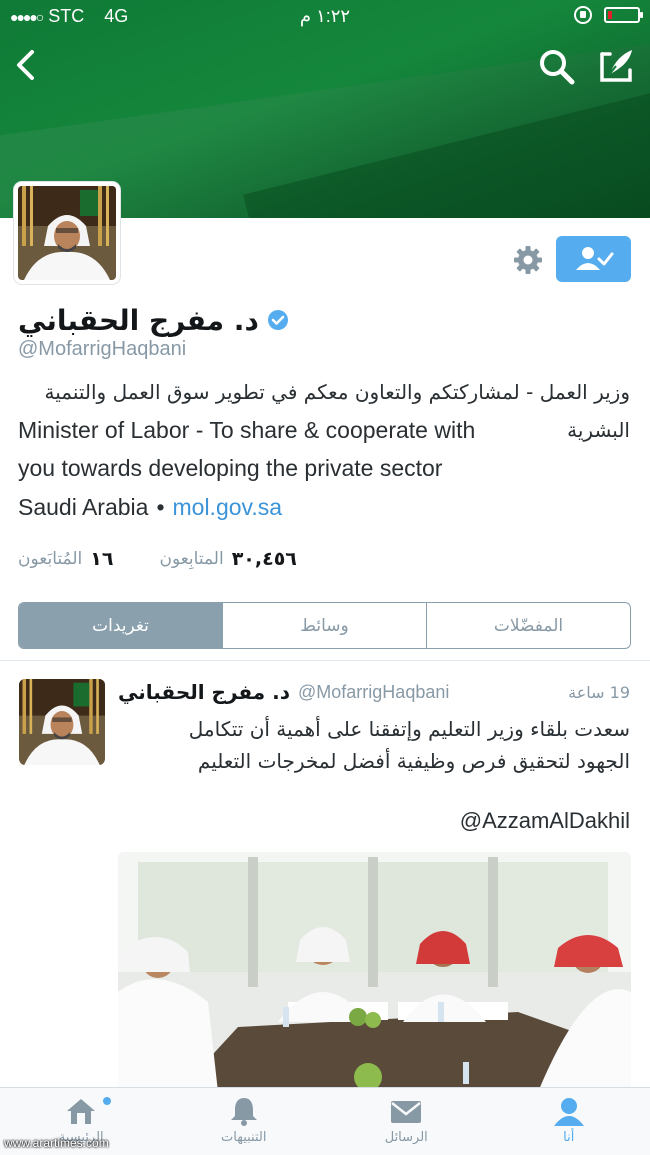 This screenshot has width=650, height=1155. What do you see at coordinates (277, 320) in the screenshot?
I see `verified-badge-icon` at bounding box center [277, 320].